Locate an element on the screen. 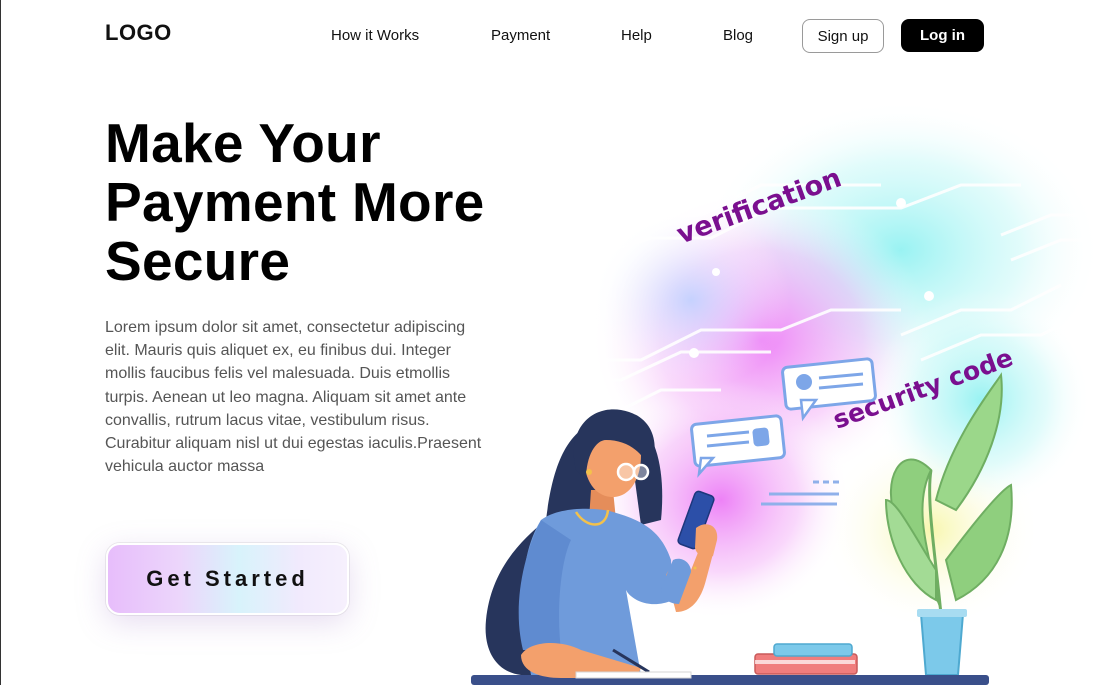 The image size is (1097, 685). signup-button: Sign up is located at coordinates (843, 36).